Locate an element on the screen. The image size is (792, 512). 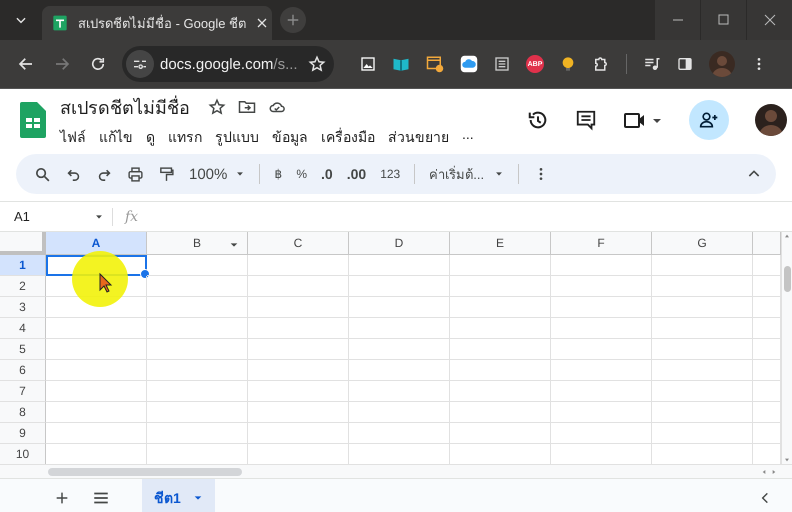
calendar-download-icon is located at coordinates (435, 64).